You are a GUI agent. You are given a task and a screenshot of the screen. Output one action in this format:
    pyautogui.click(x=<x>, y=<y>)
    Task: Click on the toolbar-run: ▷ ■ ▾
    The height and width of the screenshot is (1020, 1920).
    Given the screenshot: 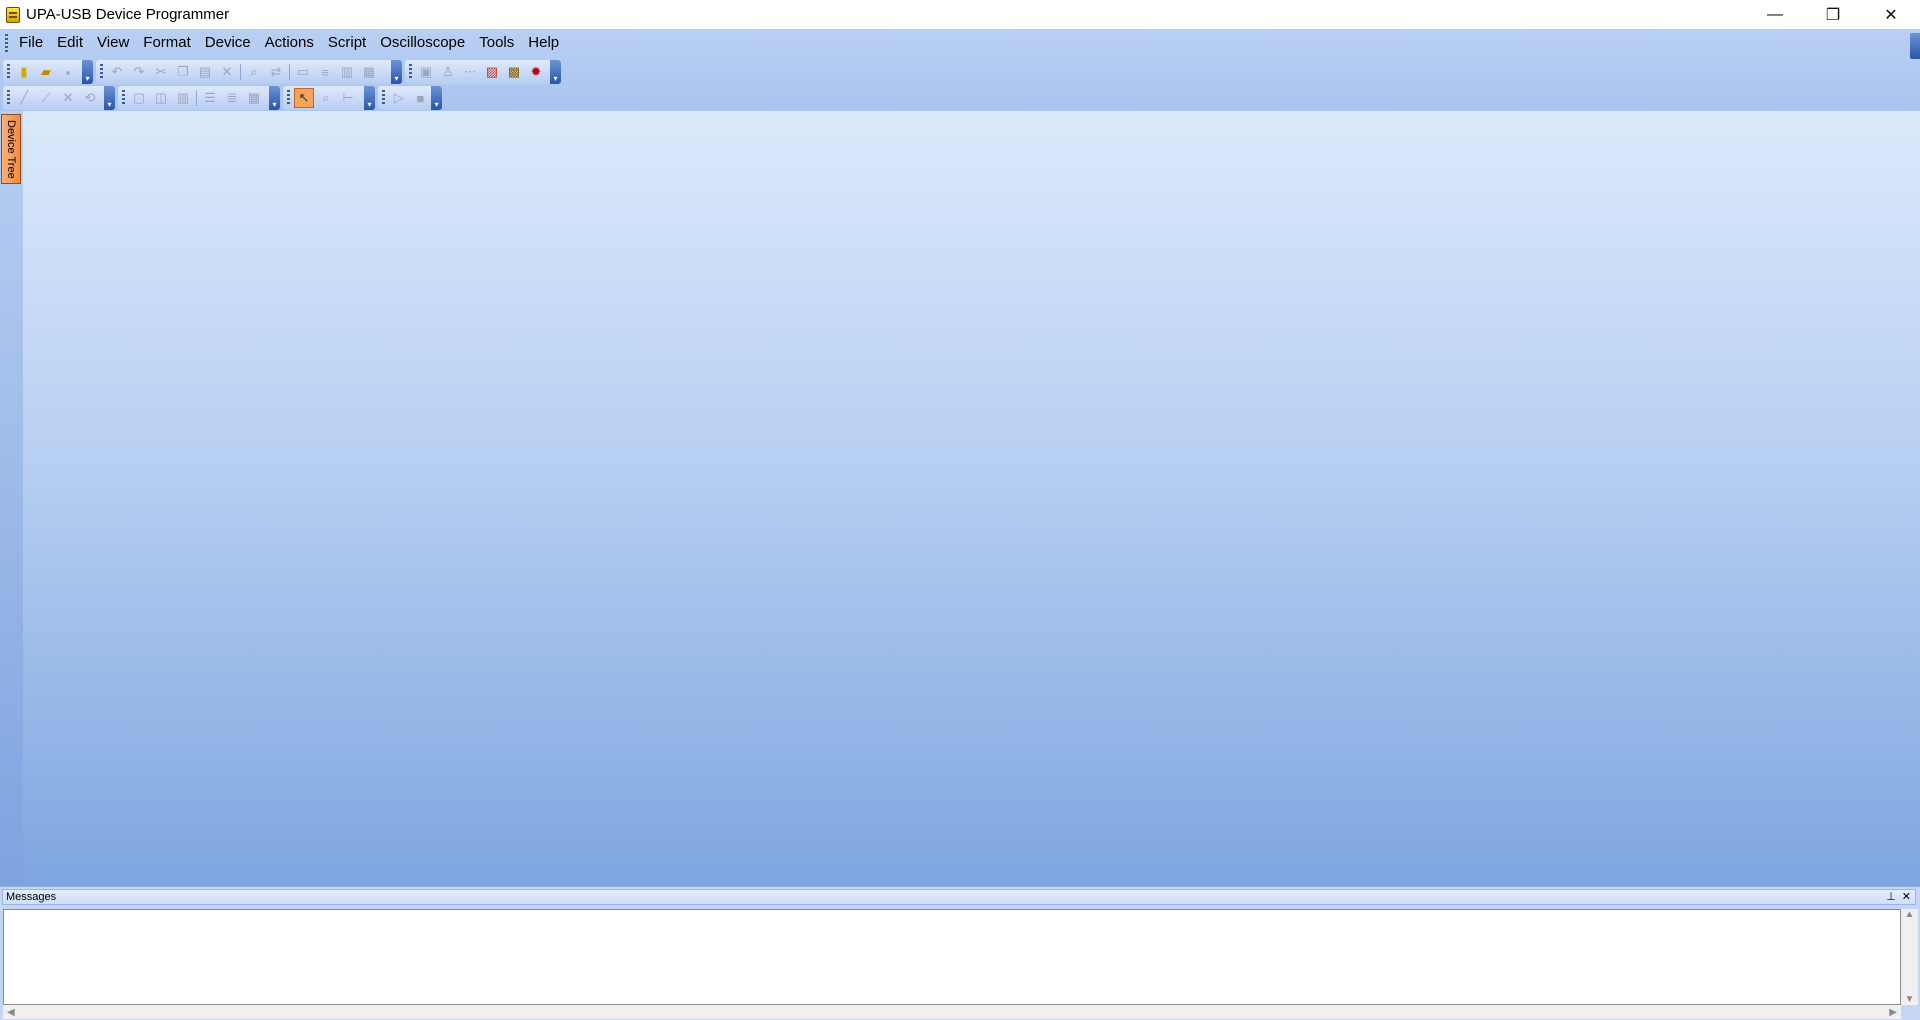 What is the action you would take?
    pyautogui.click(x=410, y=98)
    